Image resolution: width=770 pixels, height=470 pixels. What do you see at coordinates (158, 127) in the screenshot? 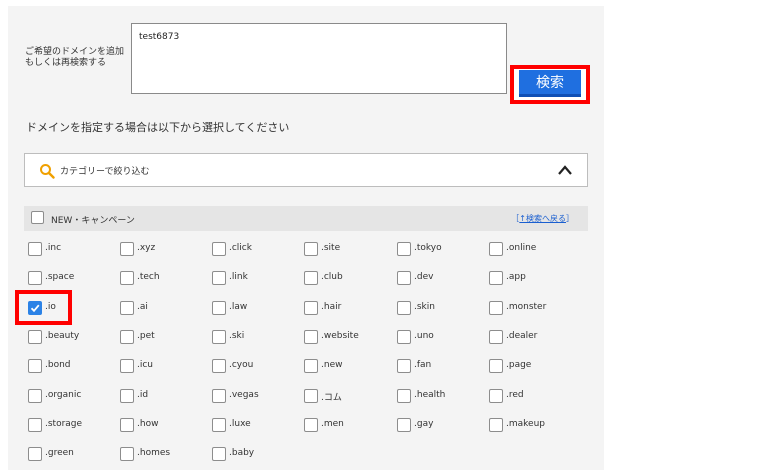
I see `instruction-text: ドメインを指定する場合は以下から選択してください` at bounding box center [158, 127].